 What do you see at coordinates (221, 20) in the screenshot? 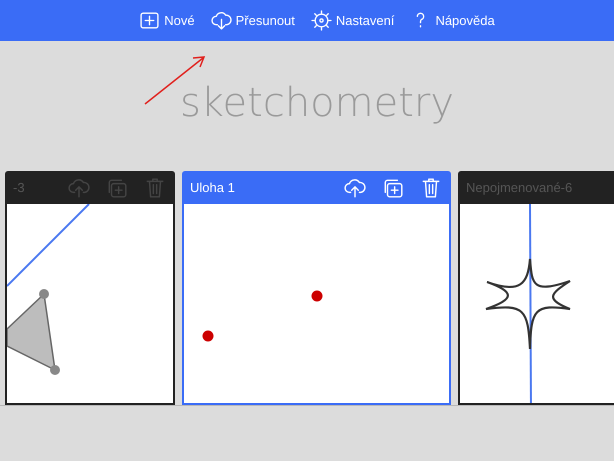
I see `cloud-download-icon` at bounding box center [221, 20].